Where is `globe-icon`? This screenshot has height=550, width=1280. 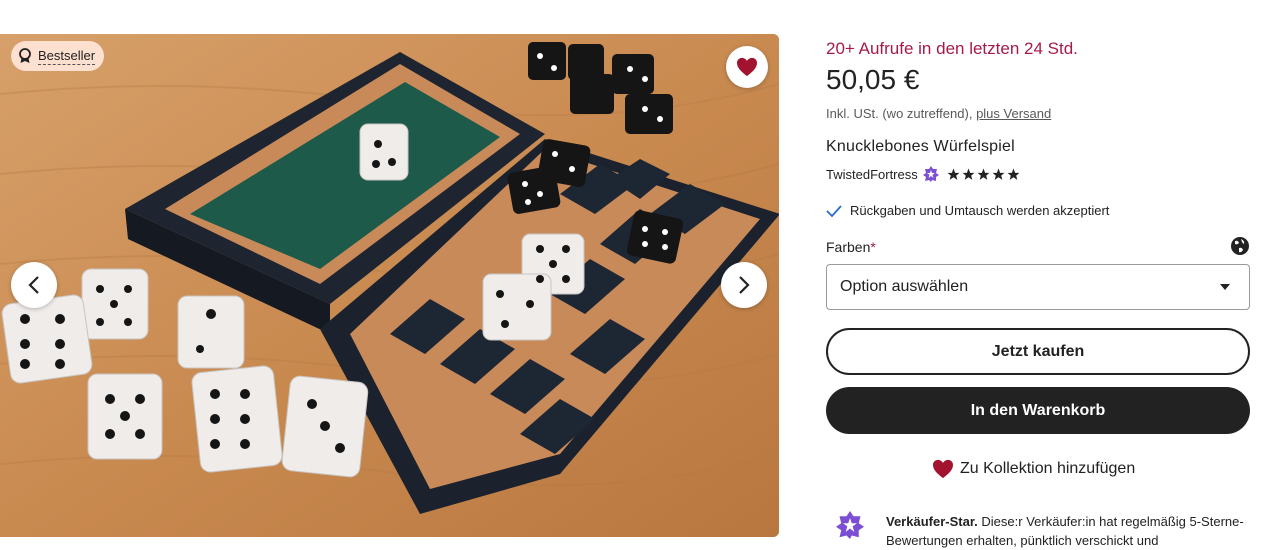 globe-icon is located at coordinates (1240, 246).